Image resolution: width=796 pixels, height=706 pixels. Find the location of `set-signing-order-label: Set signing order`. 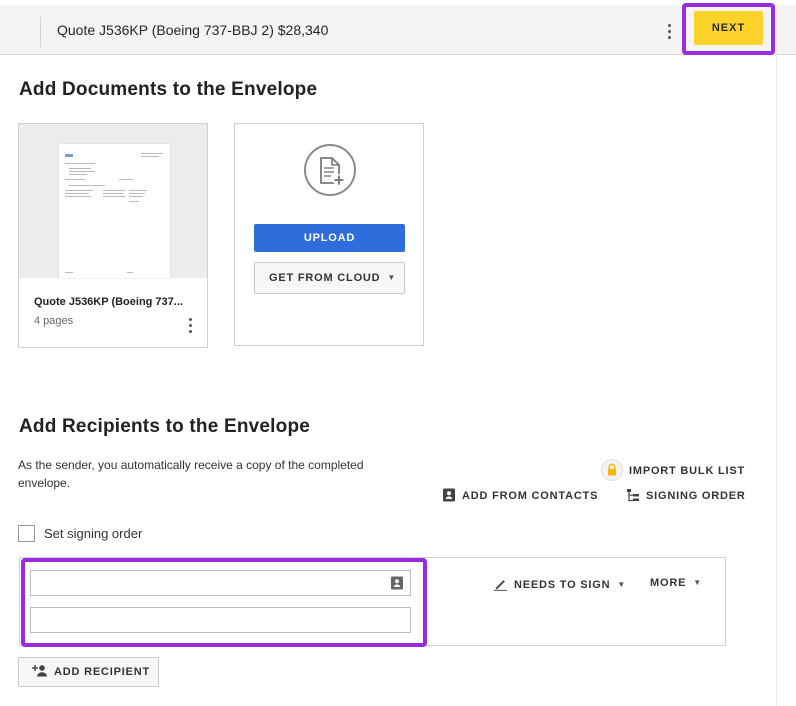

set-signing-order-label: Set signing order is located at coordinates (93, 533).